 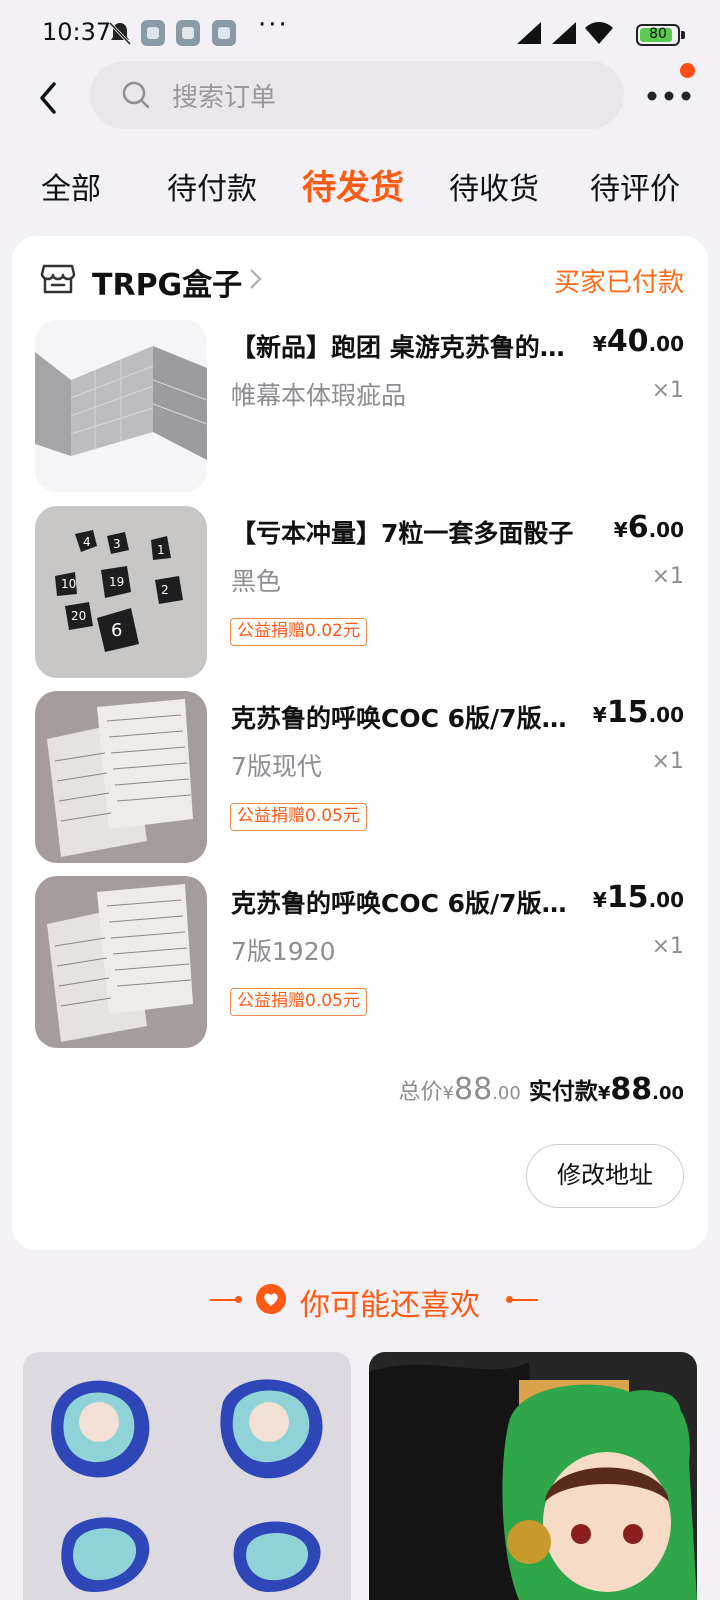 I want to click on battery-level: 80, so click(x=658, y=34).